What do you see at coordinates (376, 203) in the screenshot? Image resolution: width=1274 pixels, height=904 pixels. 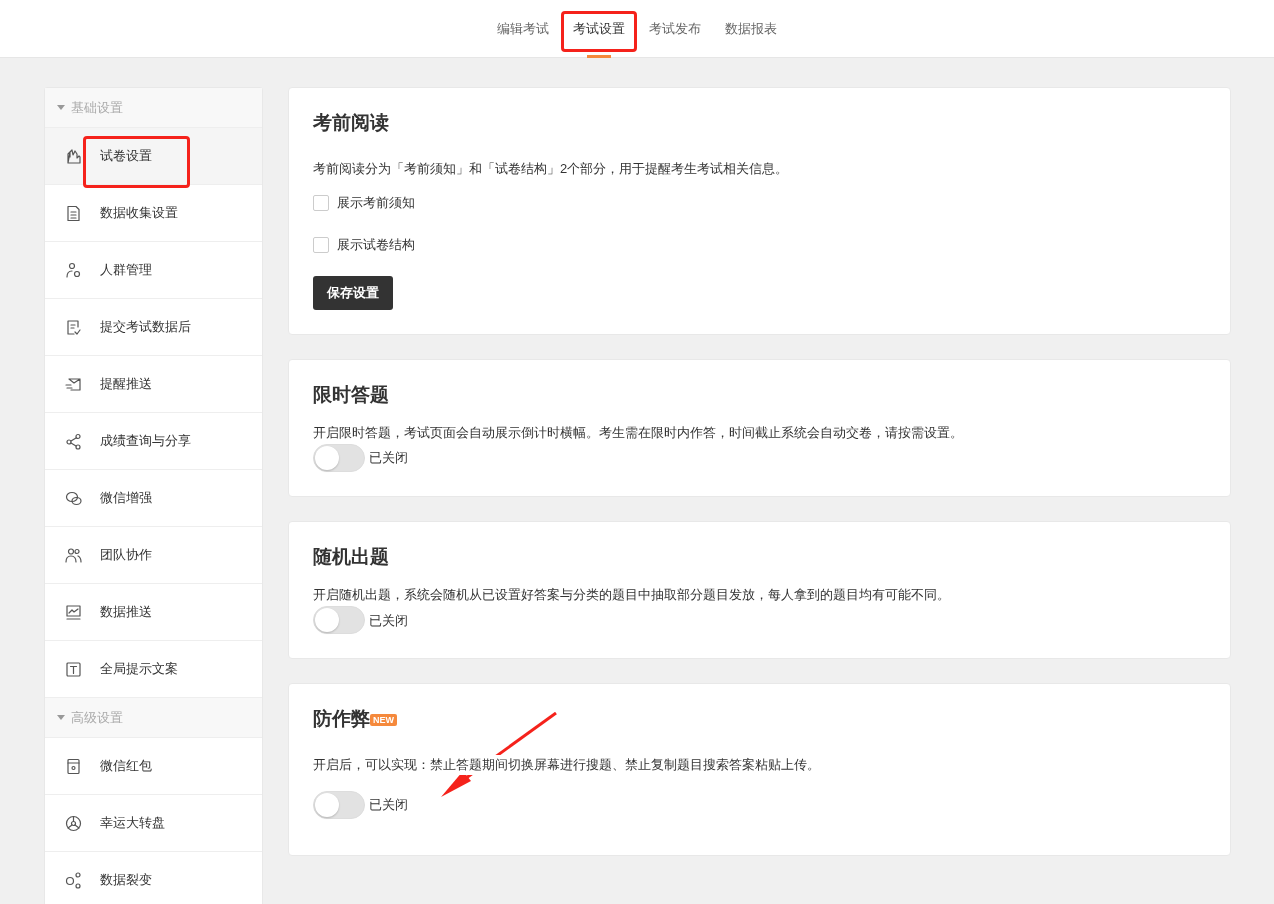 I see `checkbox-label: 展示考前须知` at bounding box center [376, 203].